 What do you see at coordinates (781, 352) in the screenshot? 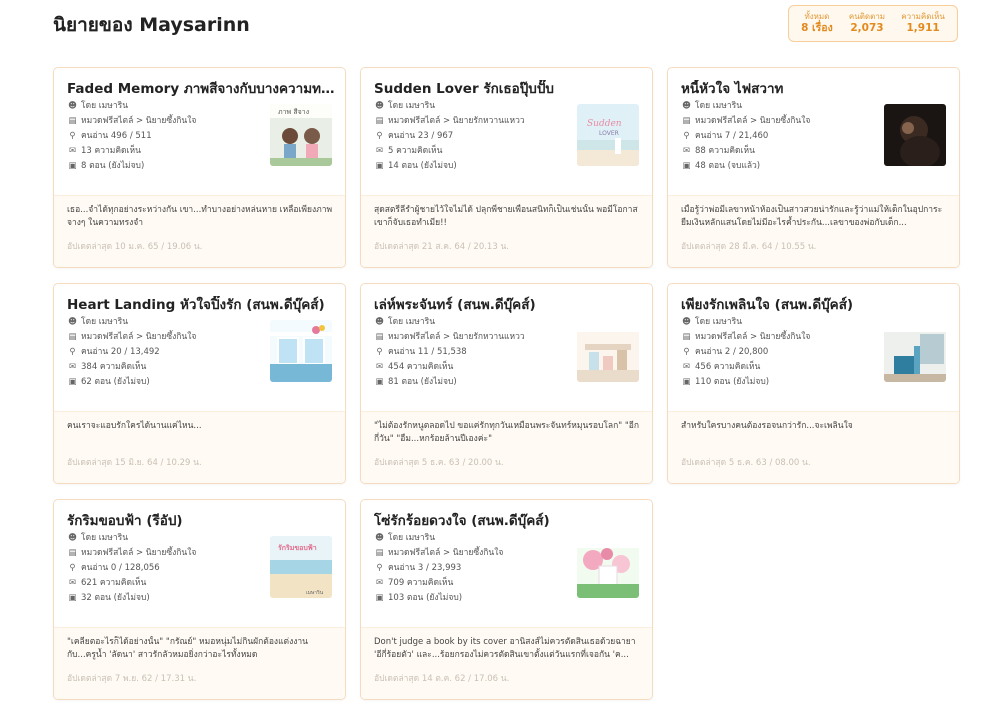
I see `novel-readers: ⚲ คนอ่าน 2 / 20,800` at bounding box center [781, 352].